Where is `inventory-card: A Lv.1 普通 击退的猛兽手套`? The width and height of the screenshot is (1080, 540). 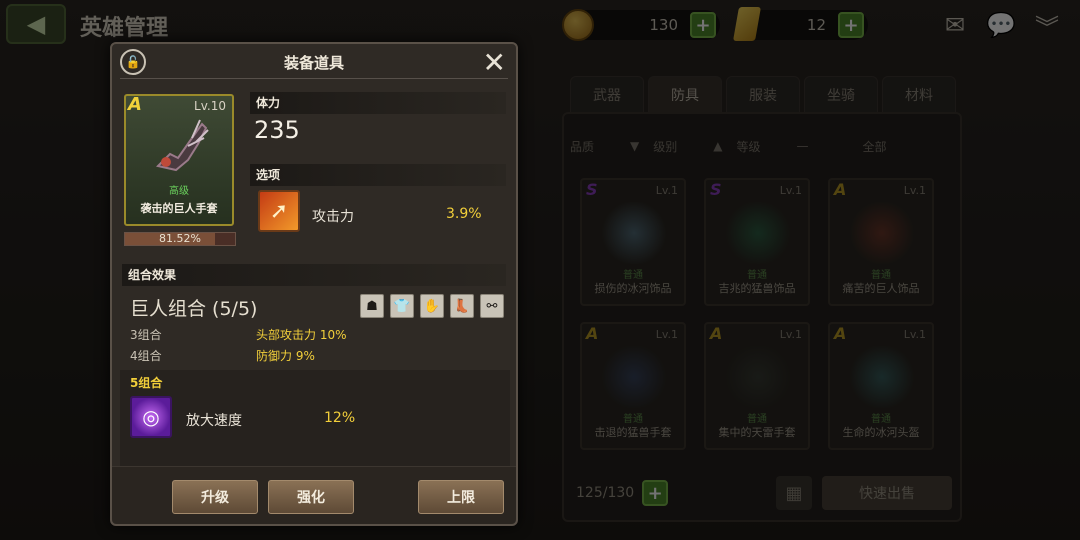 inventory-card: A Lv.1 普通 击退的猛兽手套 is located at coordinates (633, 386).